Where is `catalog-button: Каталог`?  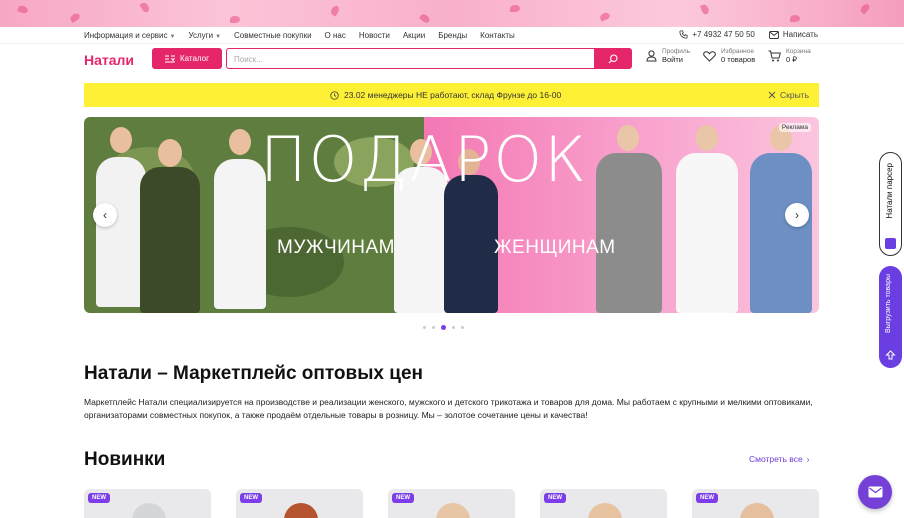 catalog-button: Каталог is located at coordinates (187, 58).